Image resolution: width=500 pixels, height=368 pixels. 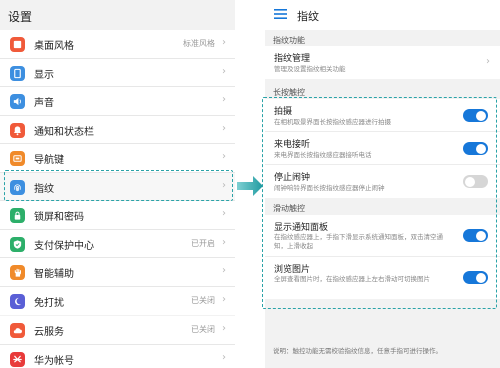 What do you see at coordinates (17, 359) in the screenshot?
I see `huawei-account-icon` at bounding box center [17, 359].